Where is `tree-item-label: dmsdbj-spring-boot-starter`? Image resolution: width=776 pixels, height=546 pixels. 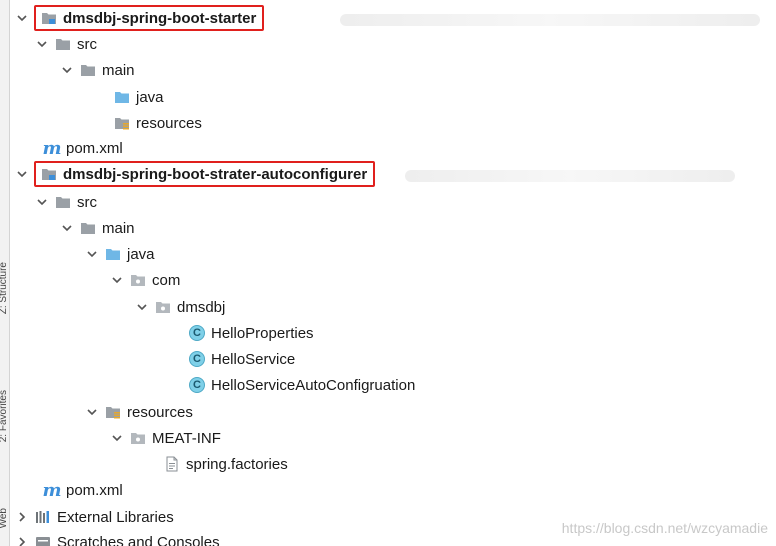 tree-item-label: dmsdbj-spring-boot-starter is located at coordinates (160, 18).